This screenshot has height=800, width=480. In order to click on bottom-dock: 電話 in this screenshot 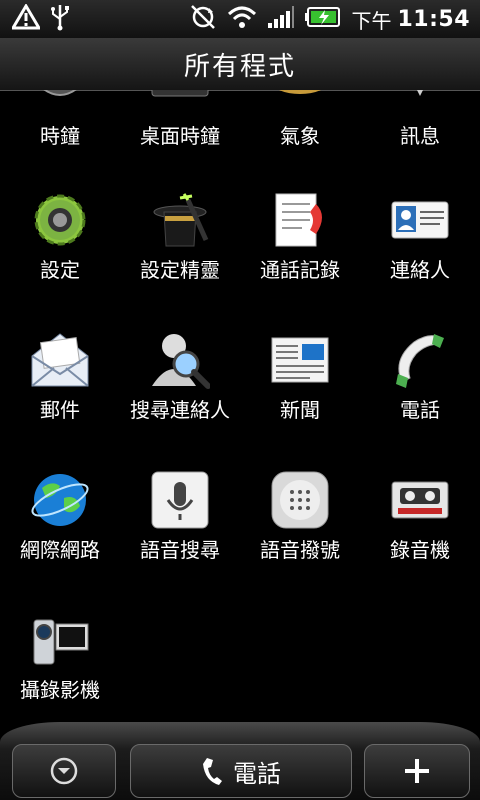, I will do `click(240, 761)`.